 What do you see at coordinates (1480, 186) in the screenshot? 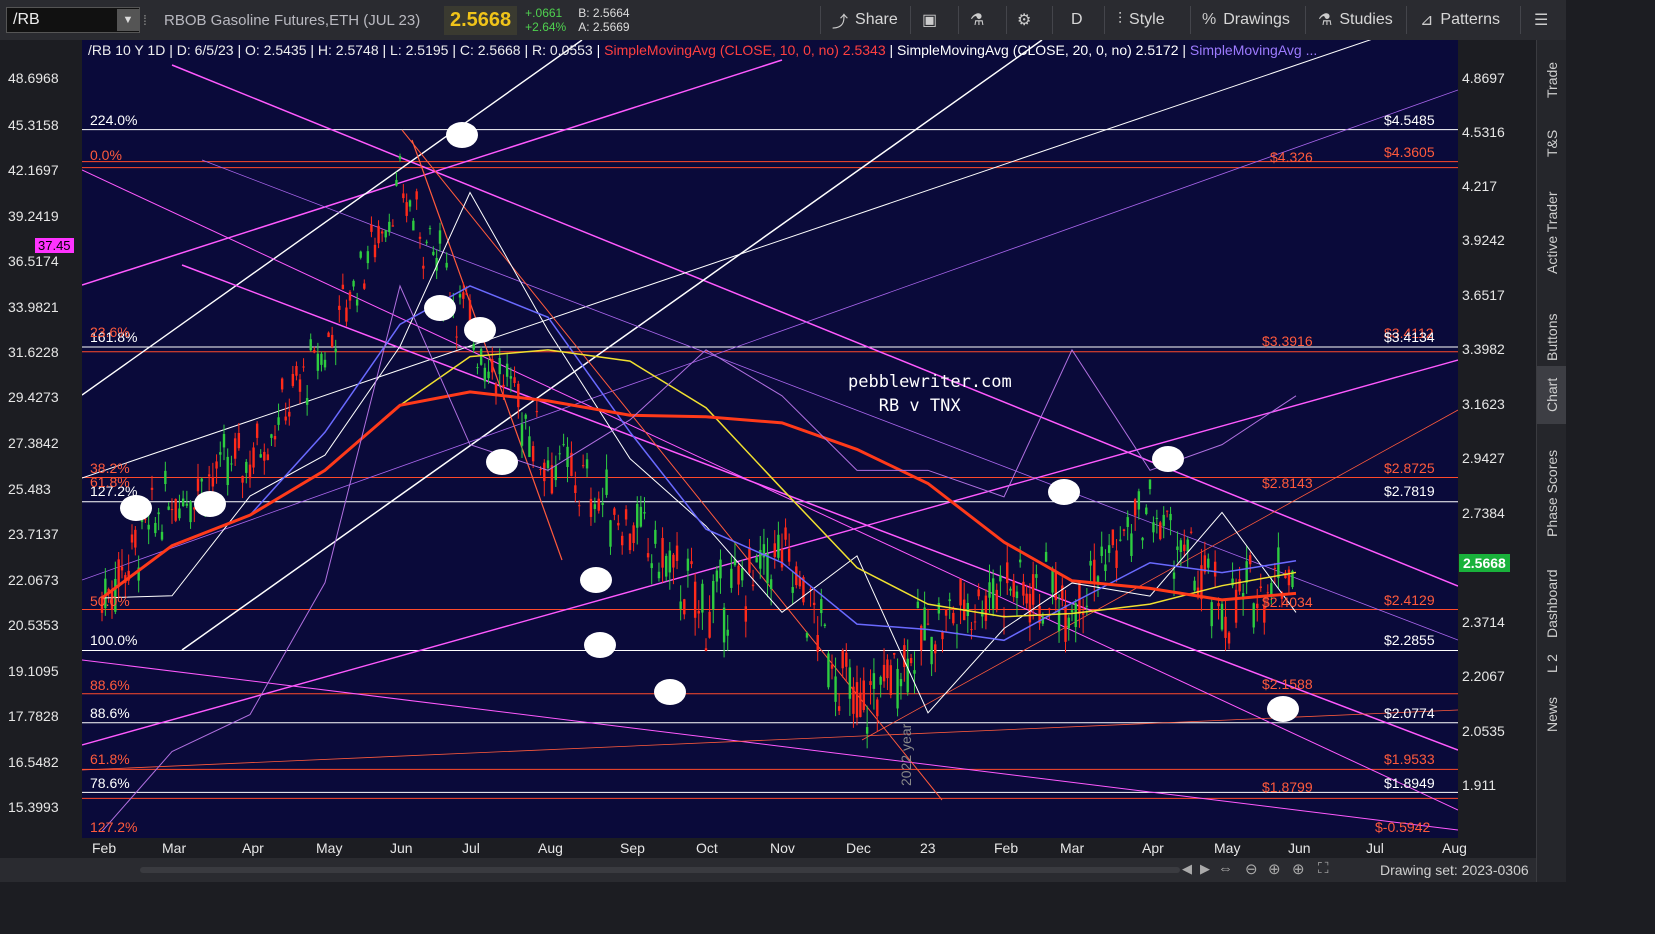
I see `right-axis-tick: 4.217` at bounding box center [1480, 186].